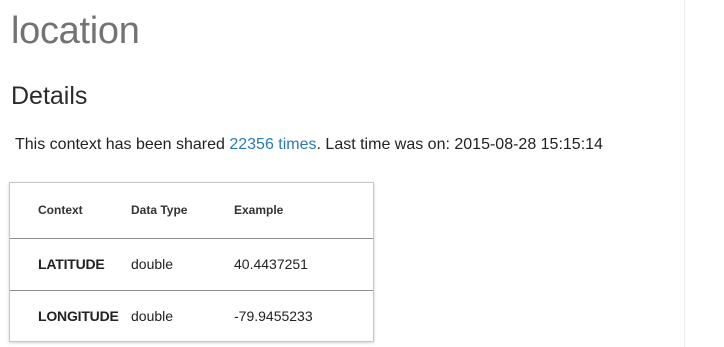 The height and width of the screenshot is (347, 724). What do you see at coordinates (303, 264) in the screenshot?
I see `cell-example: 40.4437251` at bounding box center [303, 264].